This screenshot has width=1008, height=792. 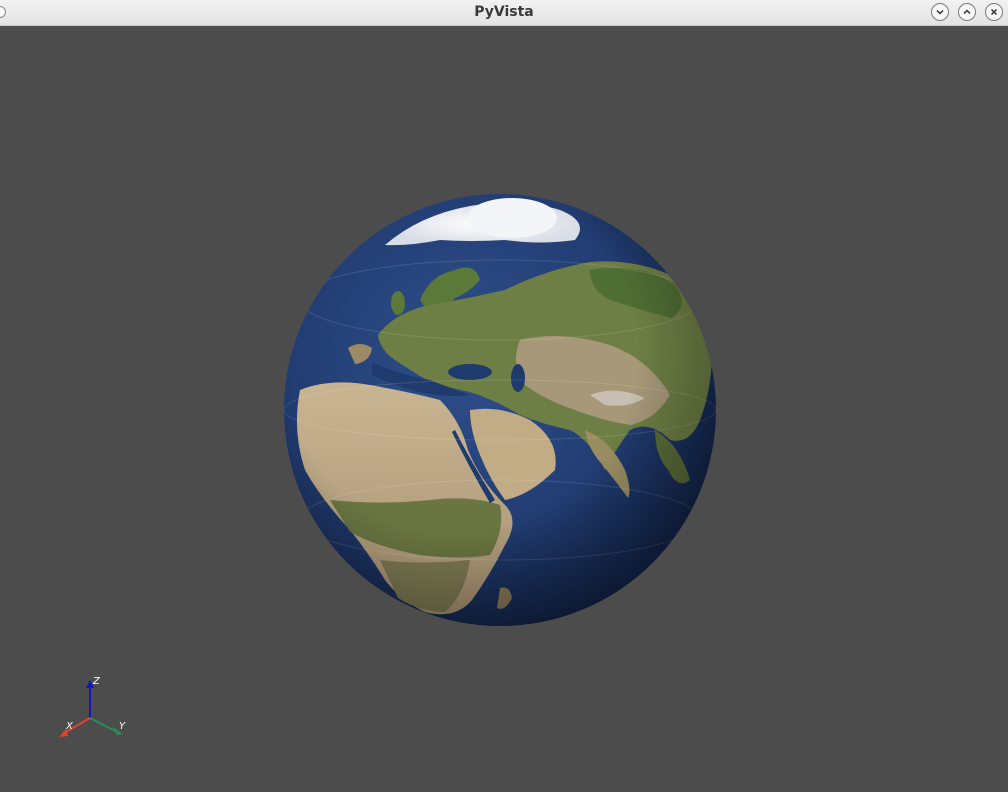 What do you see at coordinates (69, 726) in the screenshot?
I see `x-axis-label: X` at bounding box center [69, 726].